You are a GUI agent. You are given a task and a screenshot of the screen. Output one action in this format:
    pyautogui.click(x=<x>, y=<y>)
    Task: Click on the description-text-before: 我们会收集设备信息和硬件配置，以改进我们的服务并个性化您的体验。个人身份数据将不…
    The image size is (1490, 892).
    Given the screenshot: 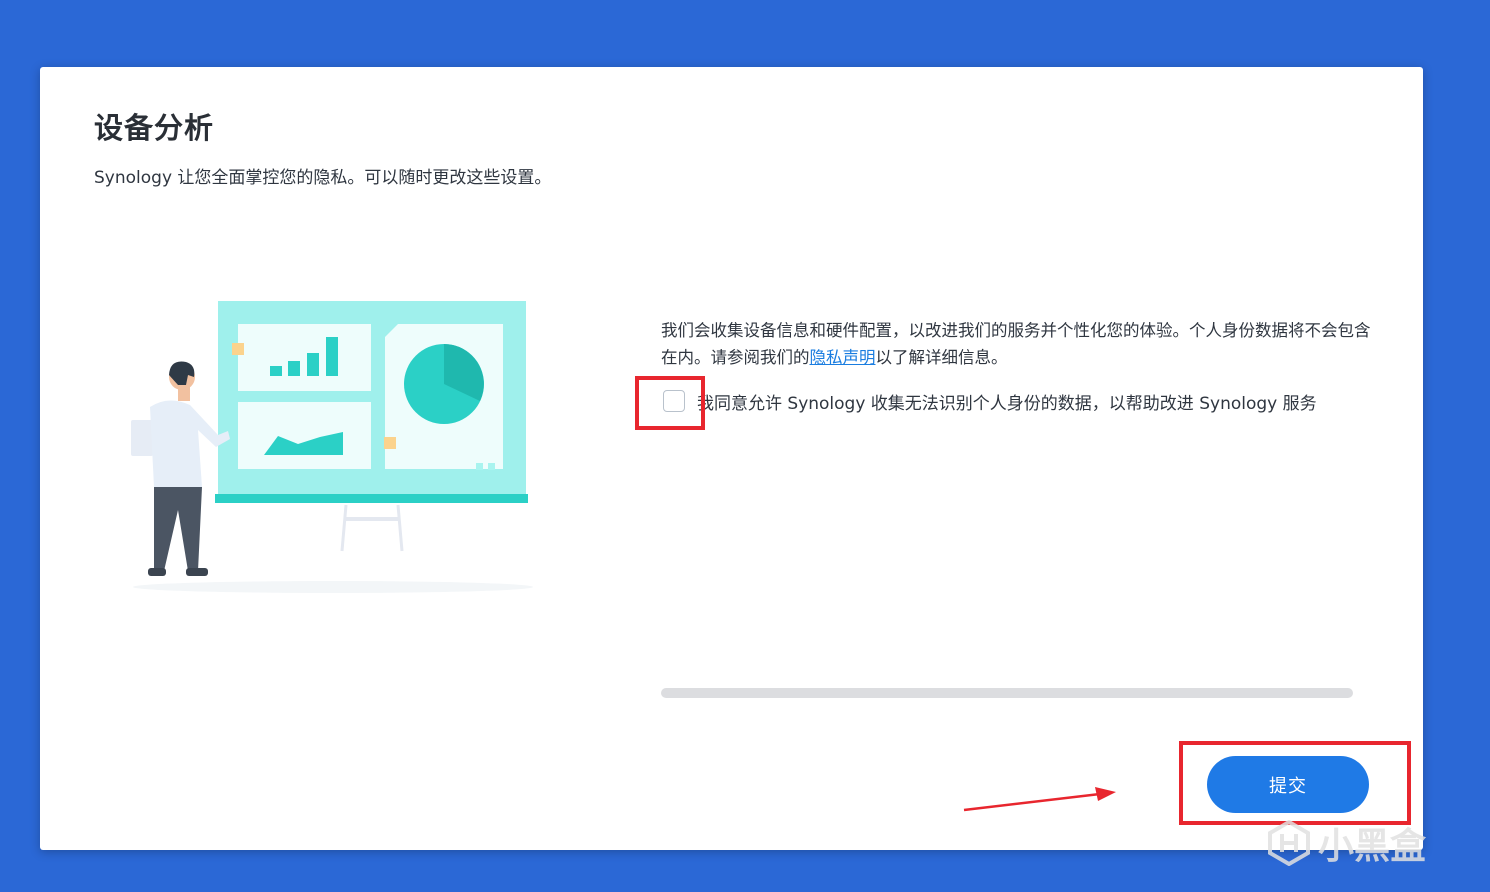 What is the action you would take?
    pyautogui.click(x=1016, y=344)
    